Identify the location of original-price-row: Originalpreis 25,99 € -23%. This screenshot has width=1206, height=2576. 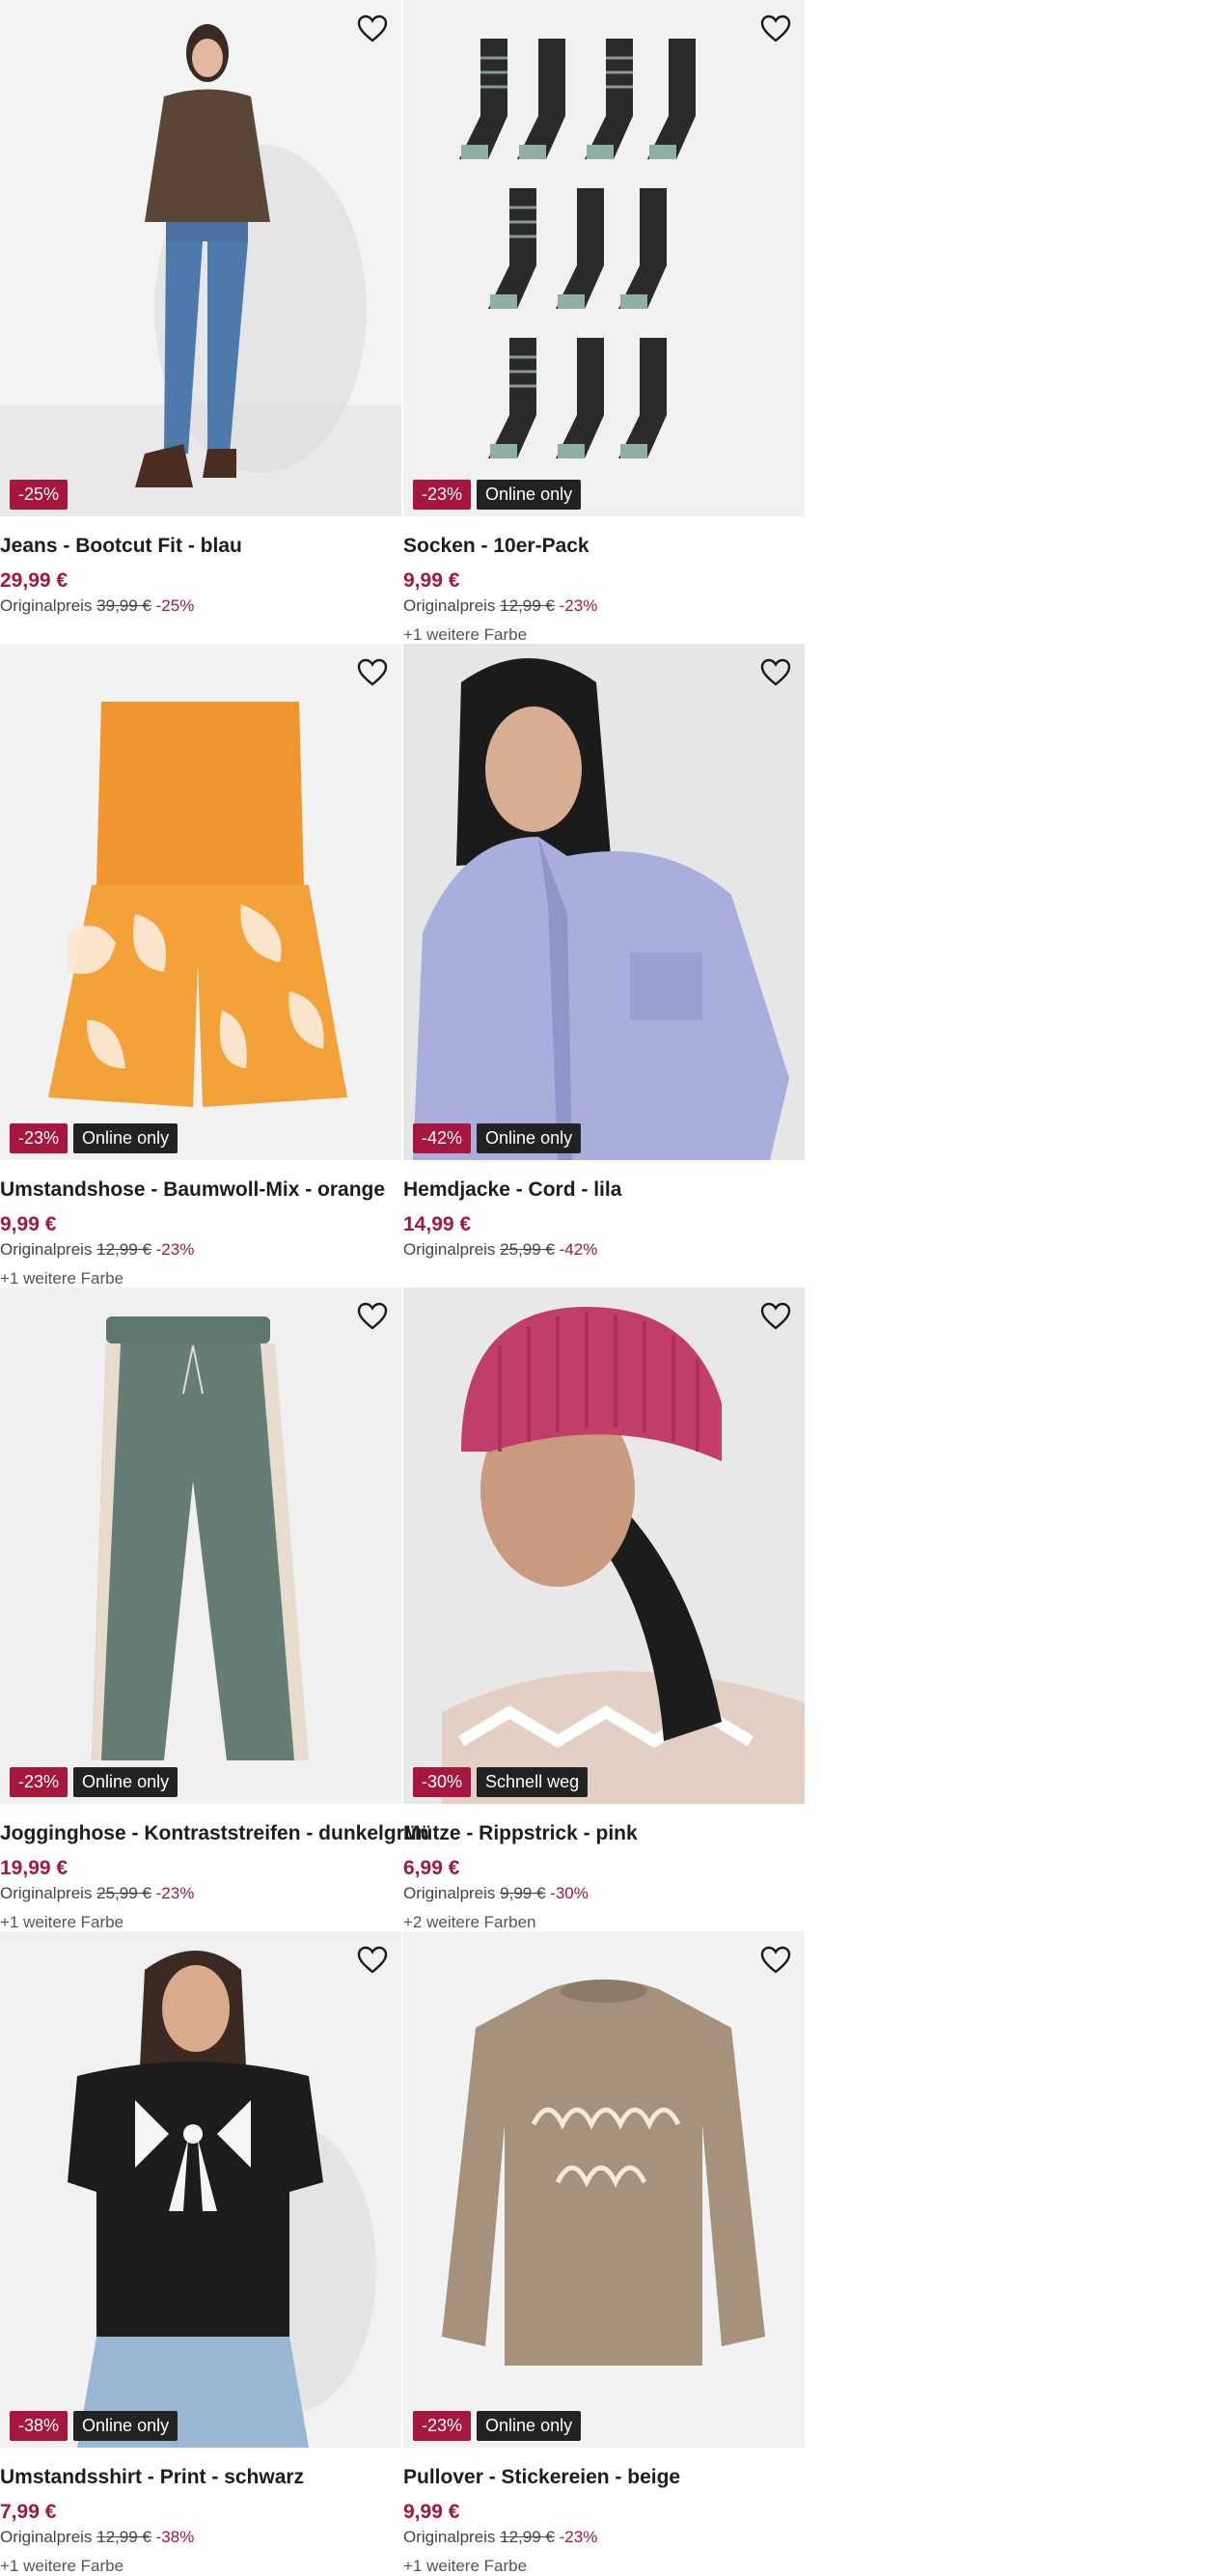
(202, 1893).